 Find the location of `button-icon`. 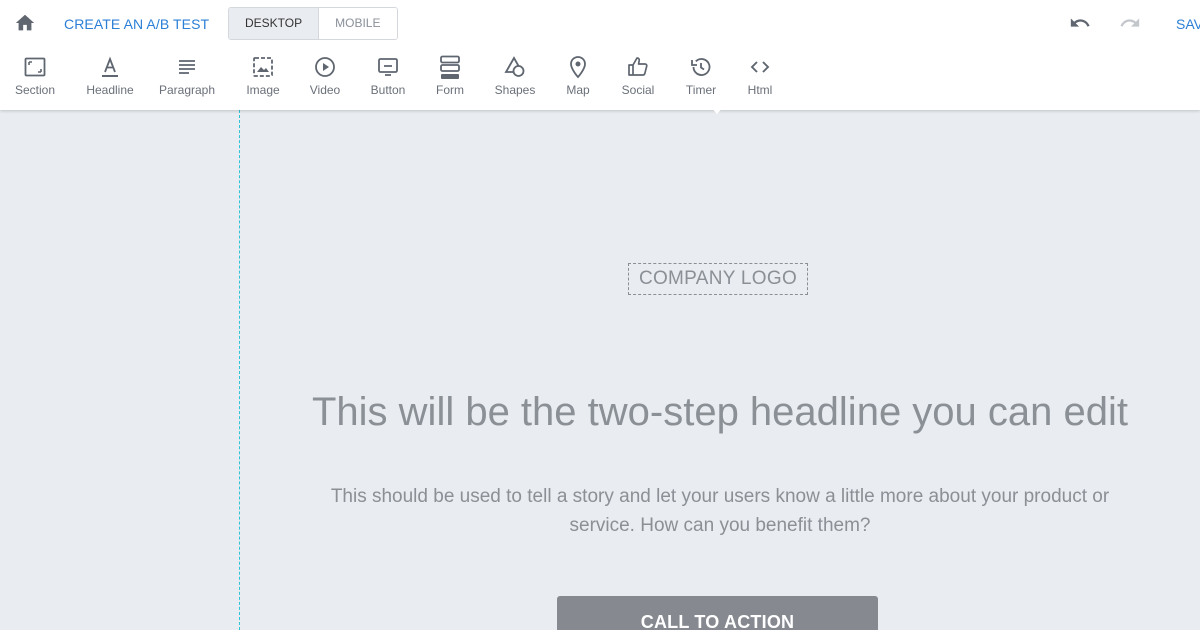

button-icon is located at coordinates (388, 67).